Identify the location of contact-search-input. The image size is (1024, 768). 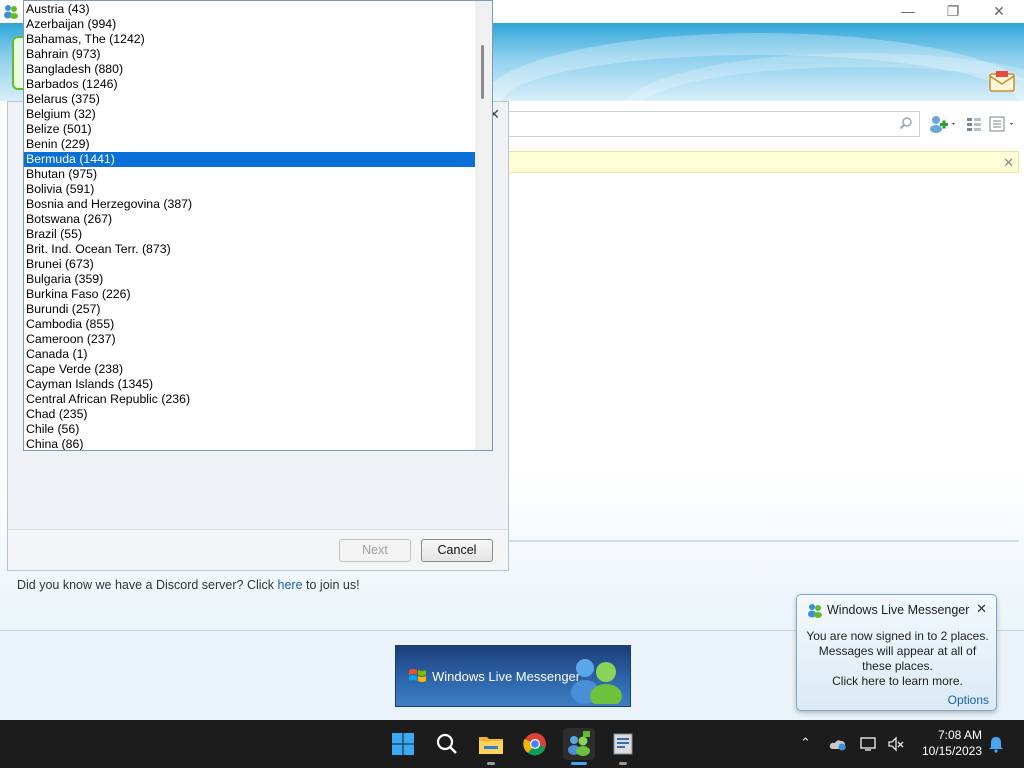
(712, 124).